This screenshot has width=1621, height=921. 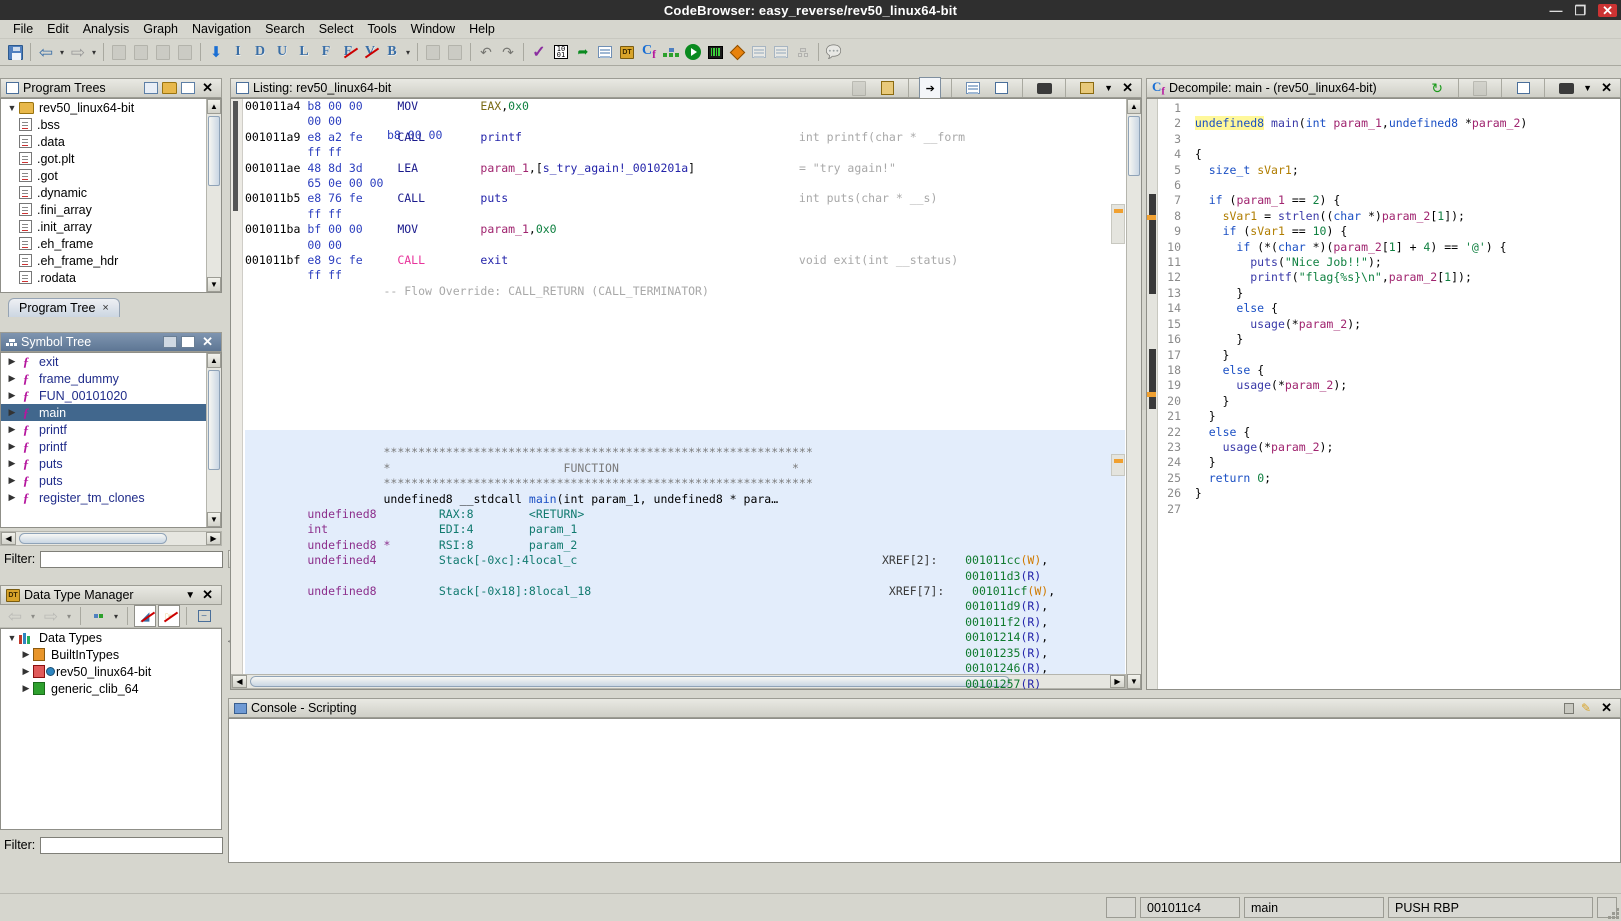 What do you see at coordinates (111, 412) in the screenshot?
I see `symbol-item-main: ▶ ƒ main` at bounding box center [111, 412].